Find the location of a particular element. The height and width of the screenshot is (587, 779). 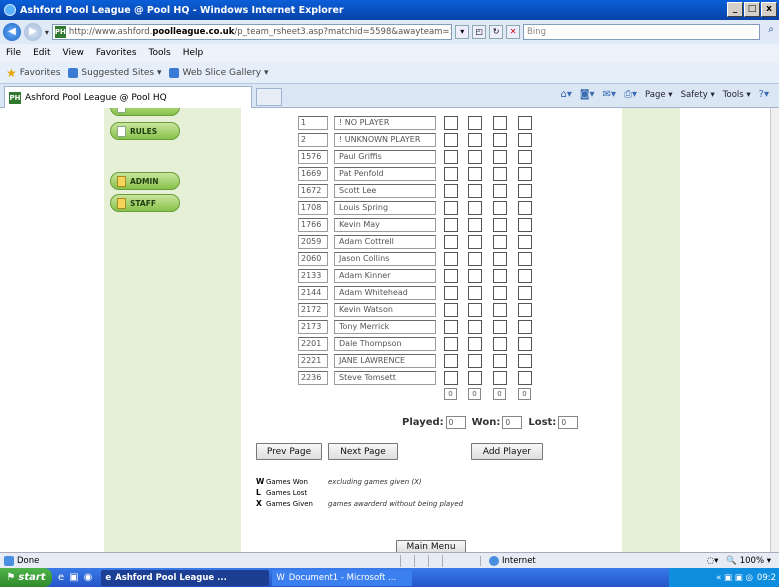

next-page-button: Next Page is located at coordinates (363, 451).